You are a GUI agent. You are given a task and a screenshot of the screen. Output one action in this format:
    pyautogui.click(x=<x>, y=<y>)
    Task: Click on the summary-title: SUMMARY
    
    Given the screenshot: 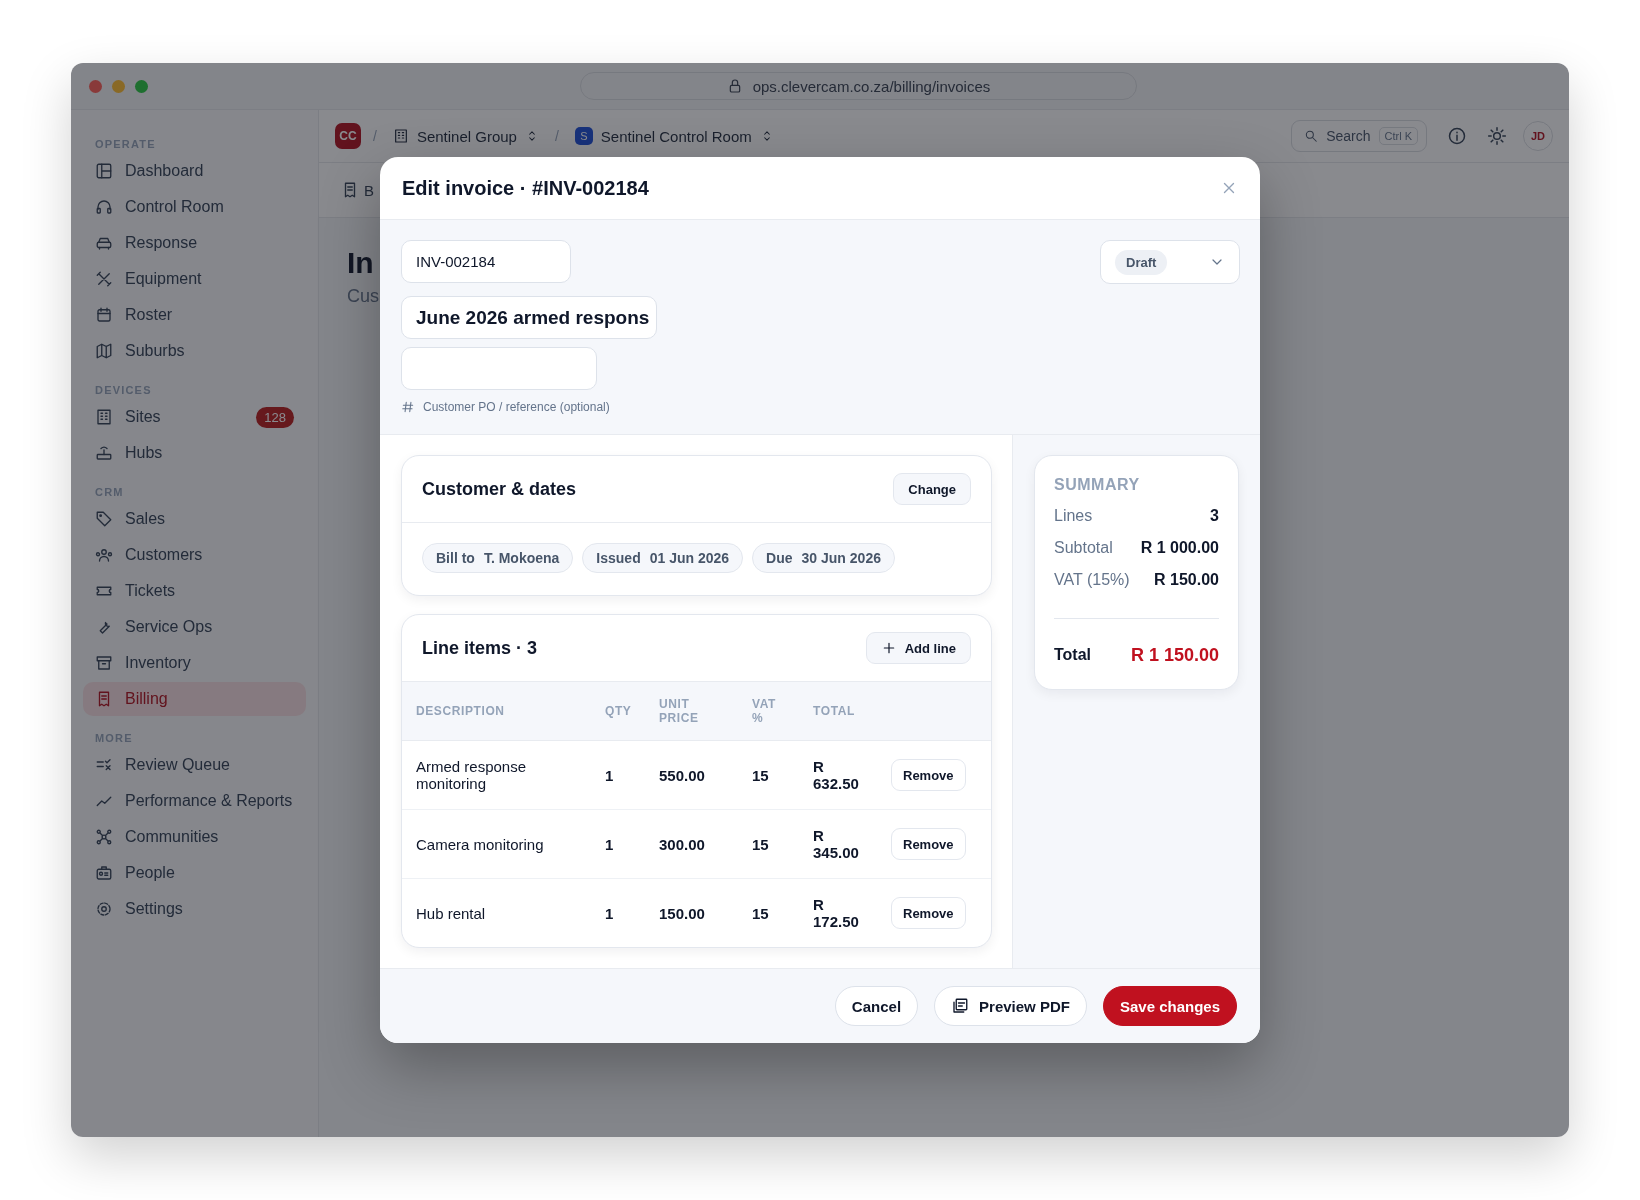 What is the action you would take?
    pyautogui.click(x=1097, y=485)
    